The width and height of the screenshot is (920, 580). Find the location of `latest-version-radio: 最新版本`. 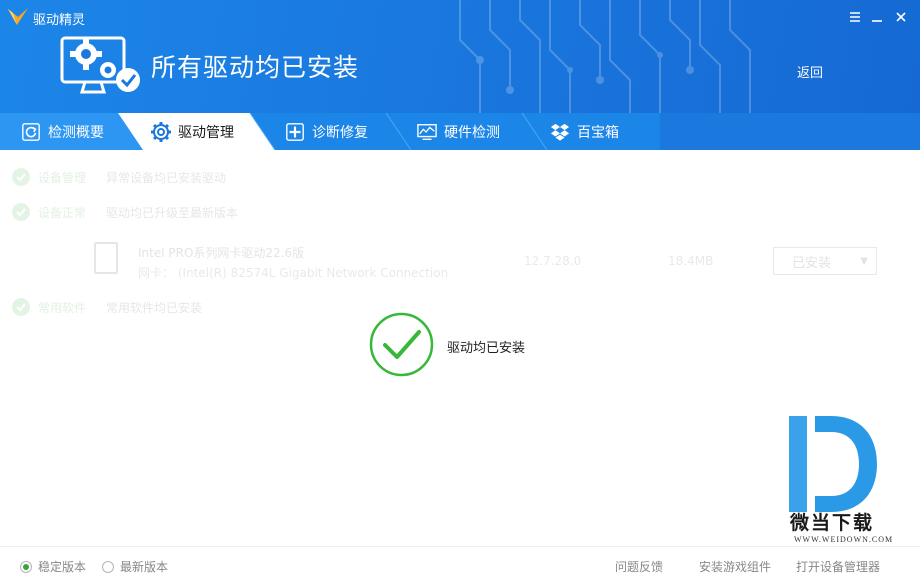

latest-version-radio: 最新版本 is located at coordinates (135, 566).